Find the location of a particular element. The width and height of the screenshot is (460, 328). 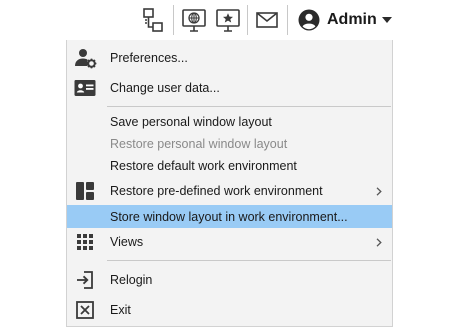

menu-item-restore-default-environment: Restore default work environment is located at coordinates (229, 166).